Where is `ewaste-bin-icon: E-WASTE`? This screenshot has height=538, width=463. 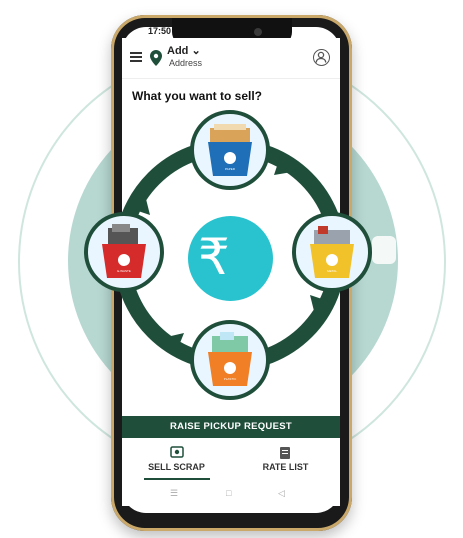 ewaste-bin-icon: E-WASTE is located at coordinates (124, 251).